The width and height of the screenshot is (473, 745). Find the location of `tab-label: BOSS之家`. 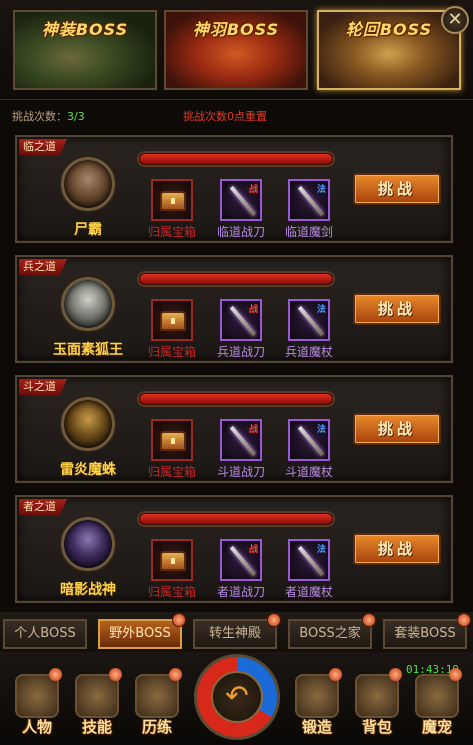

tab-label: BOSS之家 is located at coordinates (330, 633).